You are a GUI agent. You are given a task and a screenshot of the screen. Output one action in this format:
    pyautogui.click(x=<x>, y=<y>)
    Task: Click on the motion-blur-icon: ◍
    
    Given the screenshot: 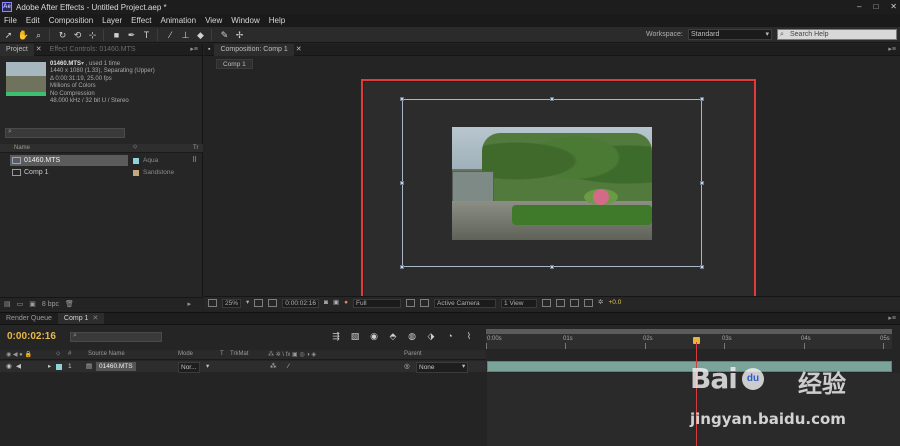 What is the action you would take?
    pyautogui.click(x=412, y=336)
    